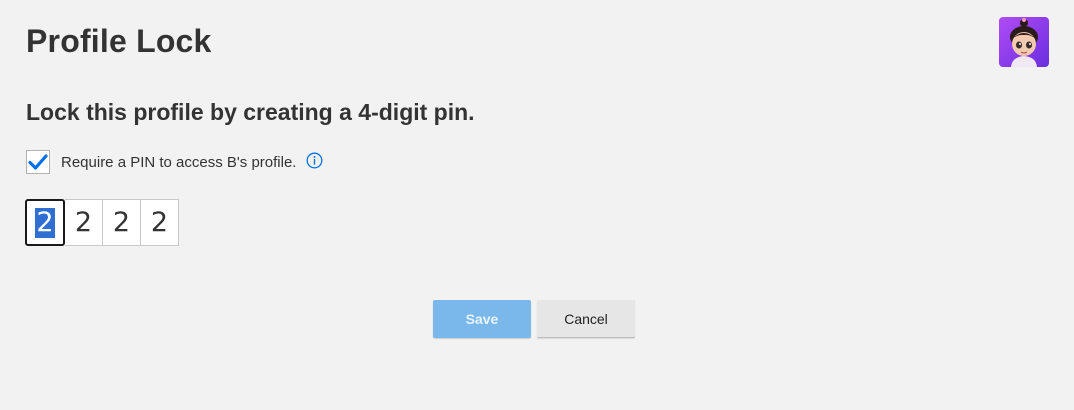 The height and width of the screenshot is (410, 1074). I want to click on pin-digit-4: 2, so click(160, 222).